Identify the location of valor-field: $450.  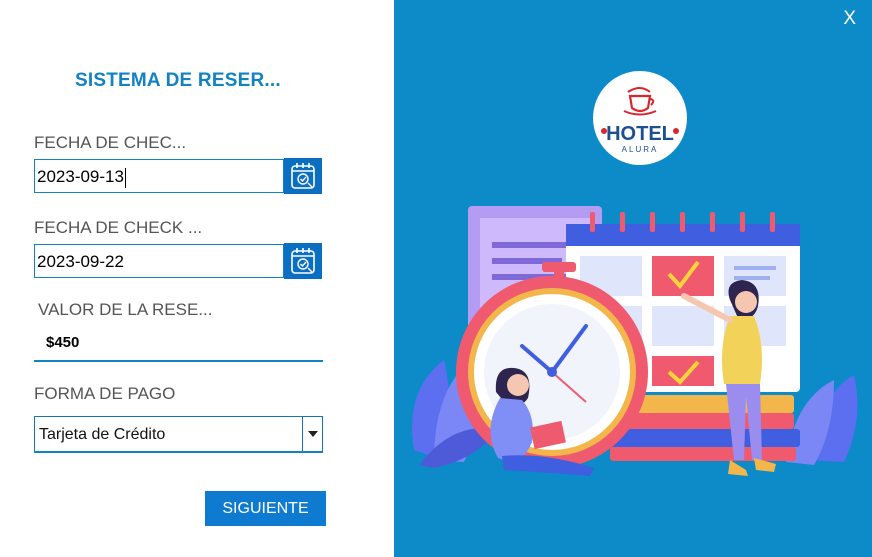
(63, 342).